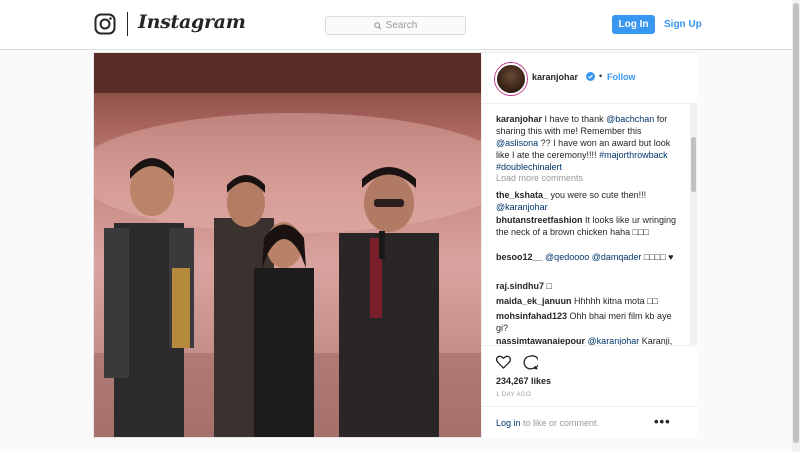 This screenshot has width=800, height=452. I want to click on comment-mention: @karanjohar, so click(522, 207).